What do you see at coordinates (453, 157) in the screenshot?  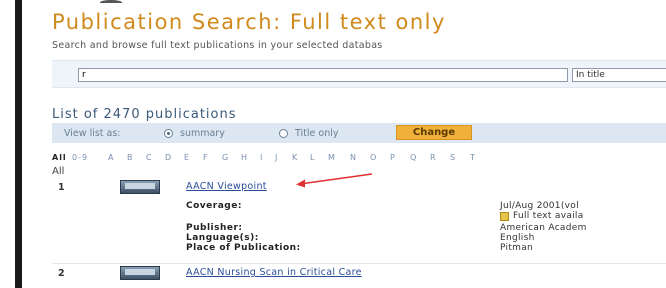 I see `alpha-s-link: S` at bounding box center [453, 157].